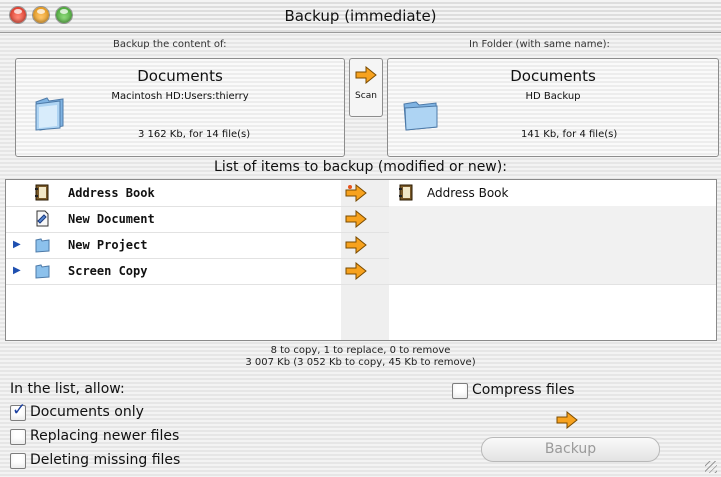 The image size is (721, 477). Describe the element at coordinates (108, 271) in the screenshot. I see `item-name: Screen Copy` at that location.